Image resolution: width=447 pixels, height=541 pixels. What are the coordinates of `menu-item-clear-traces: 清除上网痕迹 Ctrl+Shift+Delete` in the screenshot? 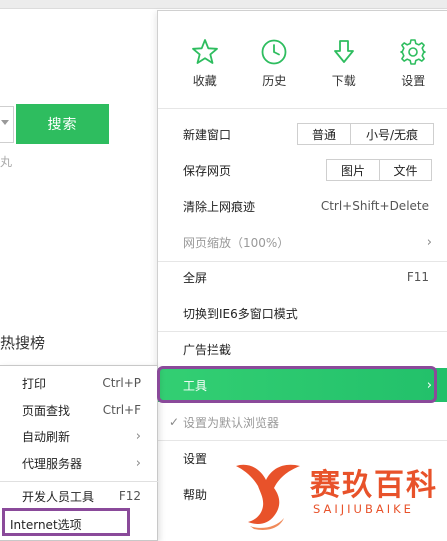 It's located at (302, 206).